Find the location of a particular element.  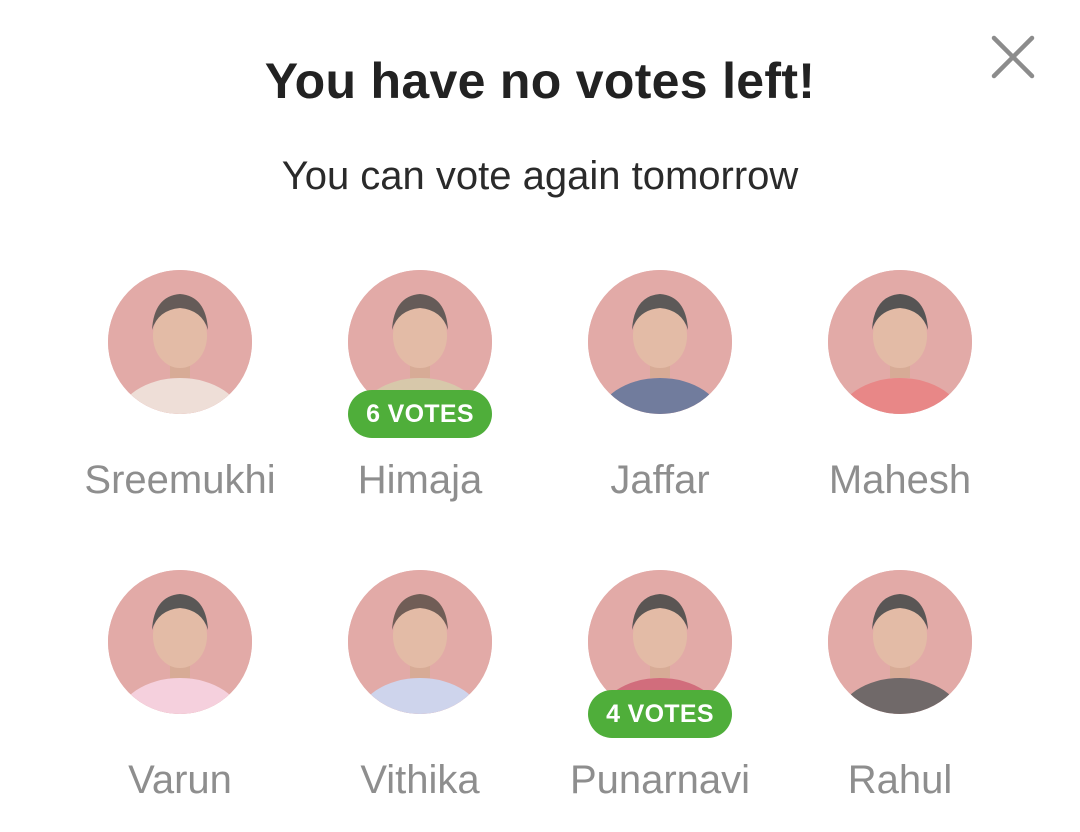

contestant-name: Varun is located at coordinates (180, 780).